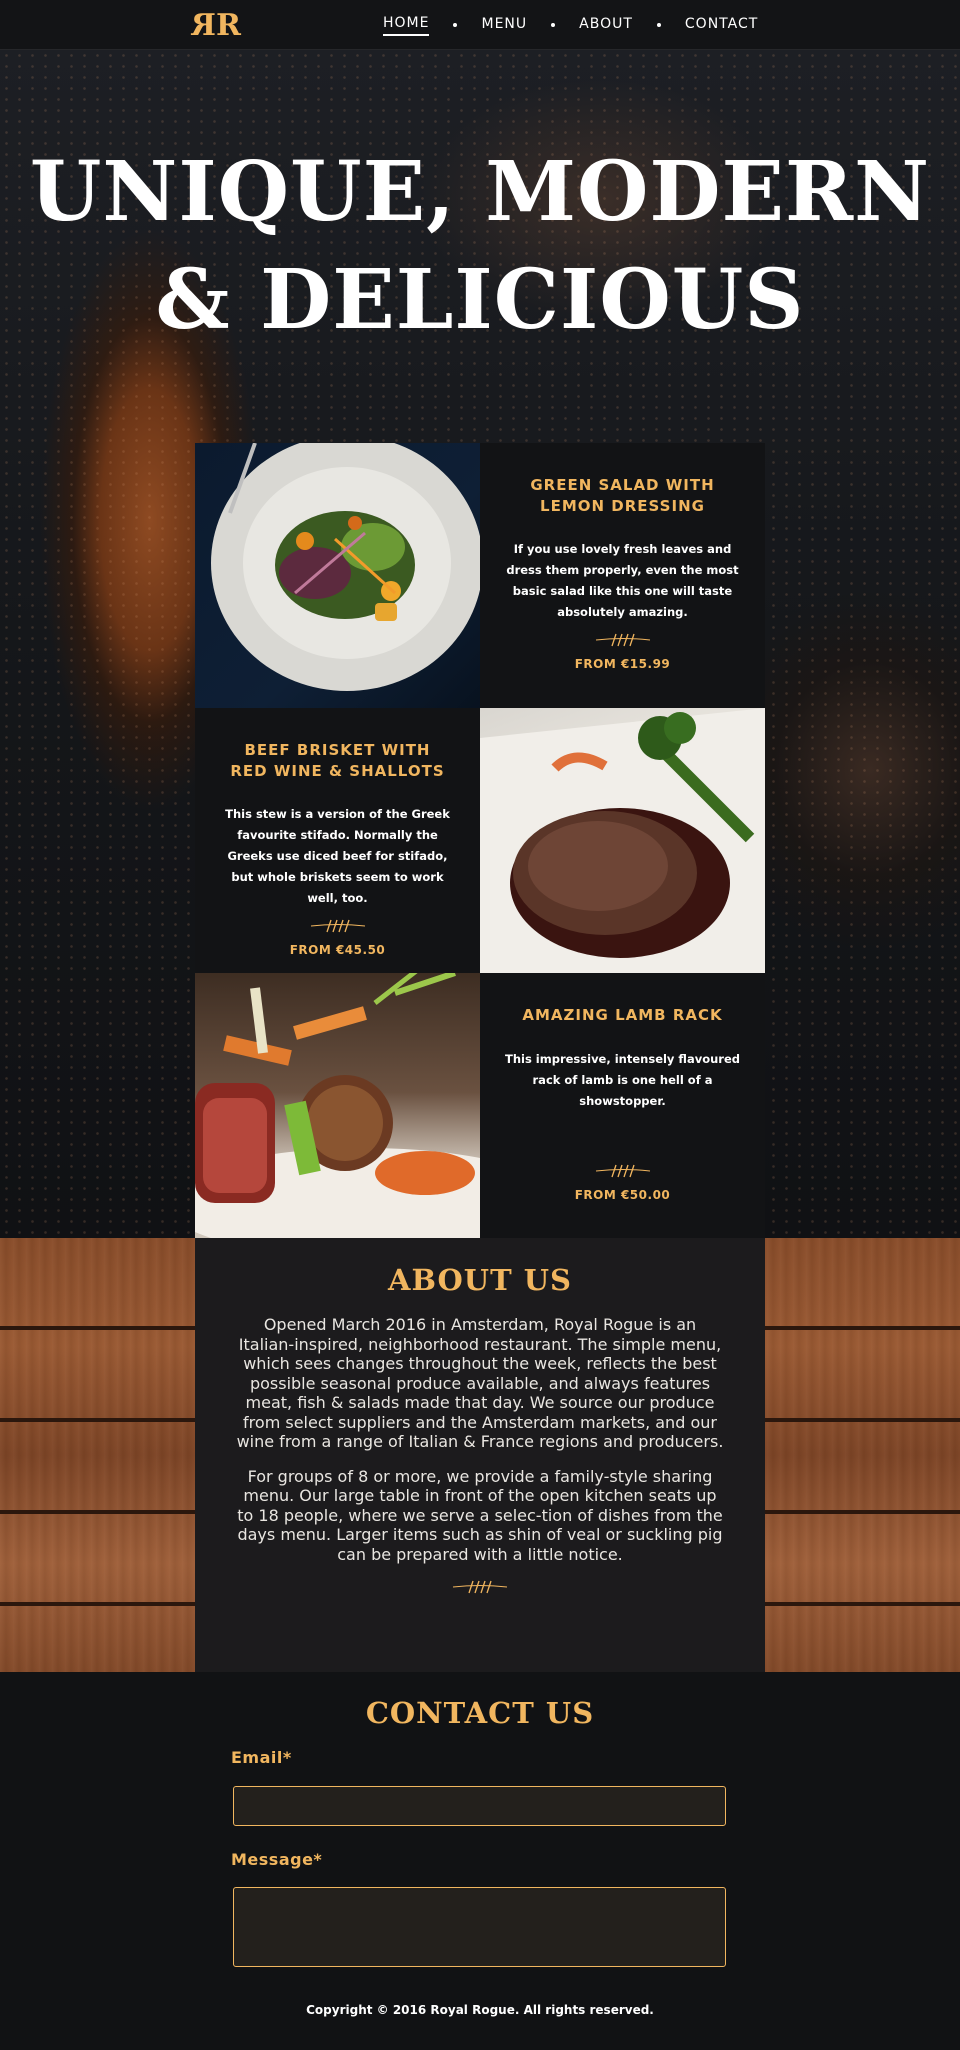 Image resolution: width=960 pixels, height=2050 pixels. I want to click on dish-title: BEEF BRISKET WITH RED WINE & SHALLOTS, so click(337, 761).